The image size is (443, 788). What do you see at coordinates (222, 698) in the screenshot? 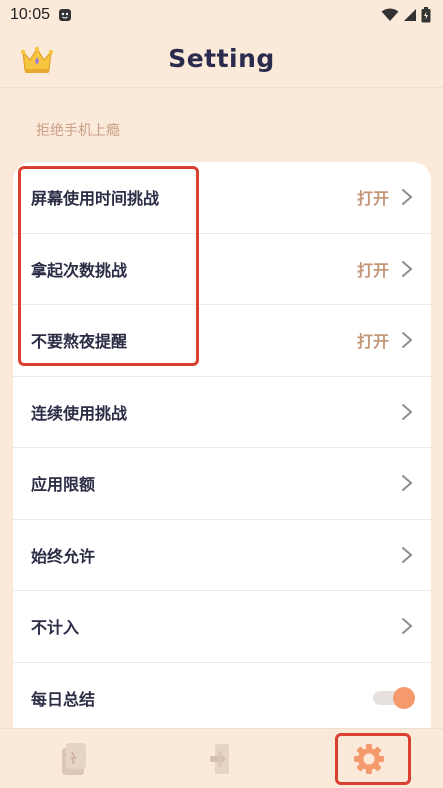
I see `row-daily-summary: 每日总结` at bounding box center [222, 698].